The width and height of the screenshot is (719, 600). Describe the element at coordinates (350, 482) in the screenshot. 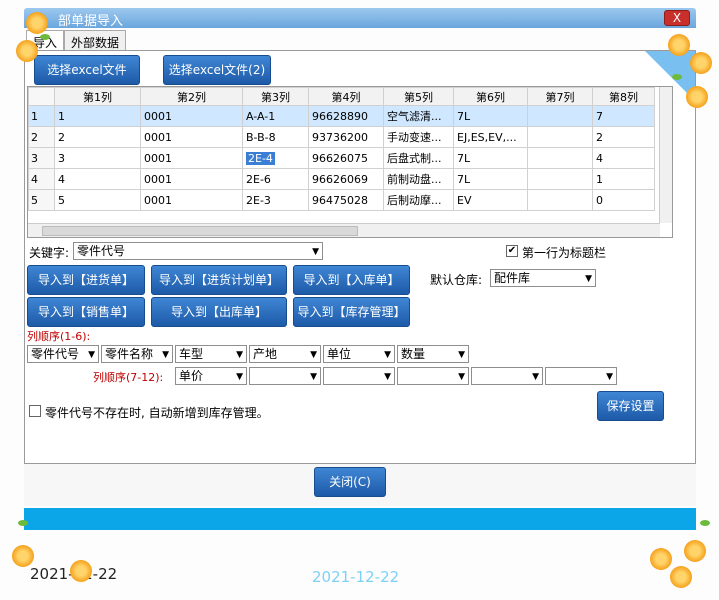

I see `close-button: 关闭(C)` at that location.